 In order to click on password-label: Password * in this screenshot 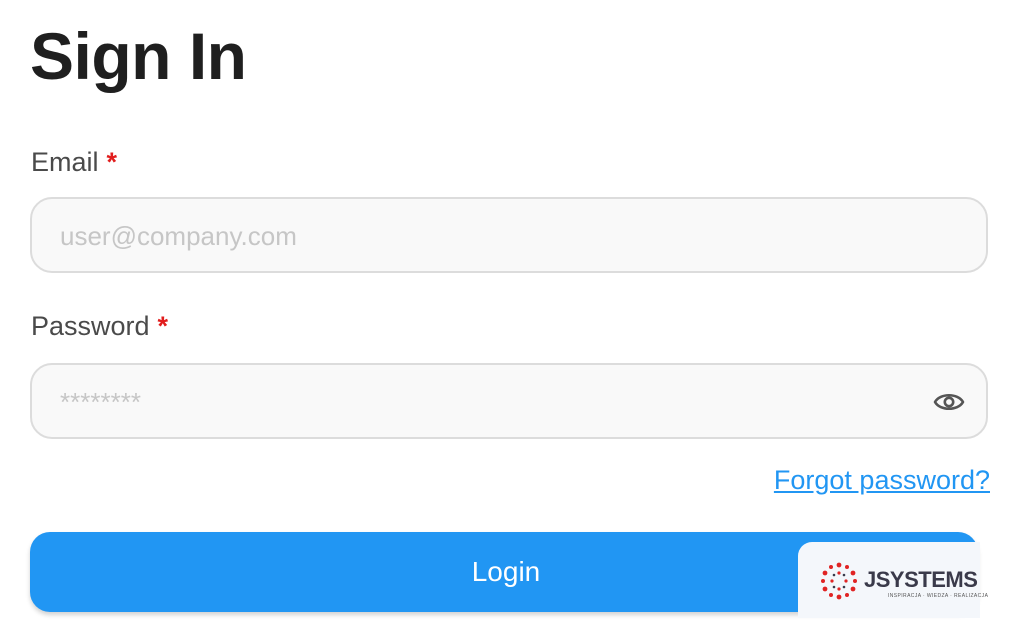, I will do `click(99, 326)`.